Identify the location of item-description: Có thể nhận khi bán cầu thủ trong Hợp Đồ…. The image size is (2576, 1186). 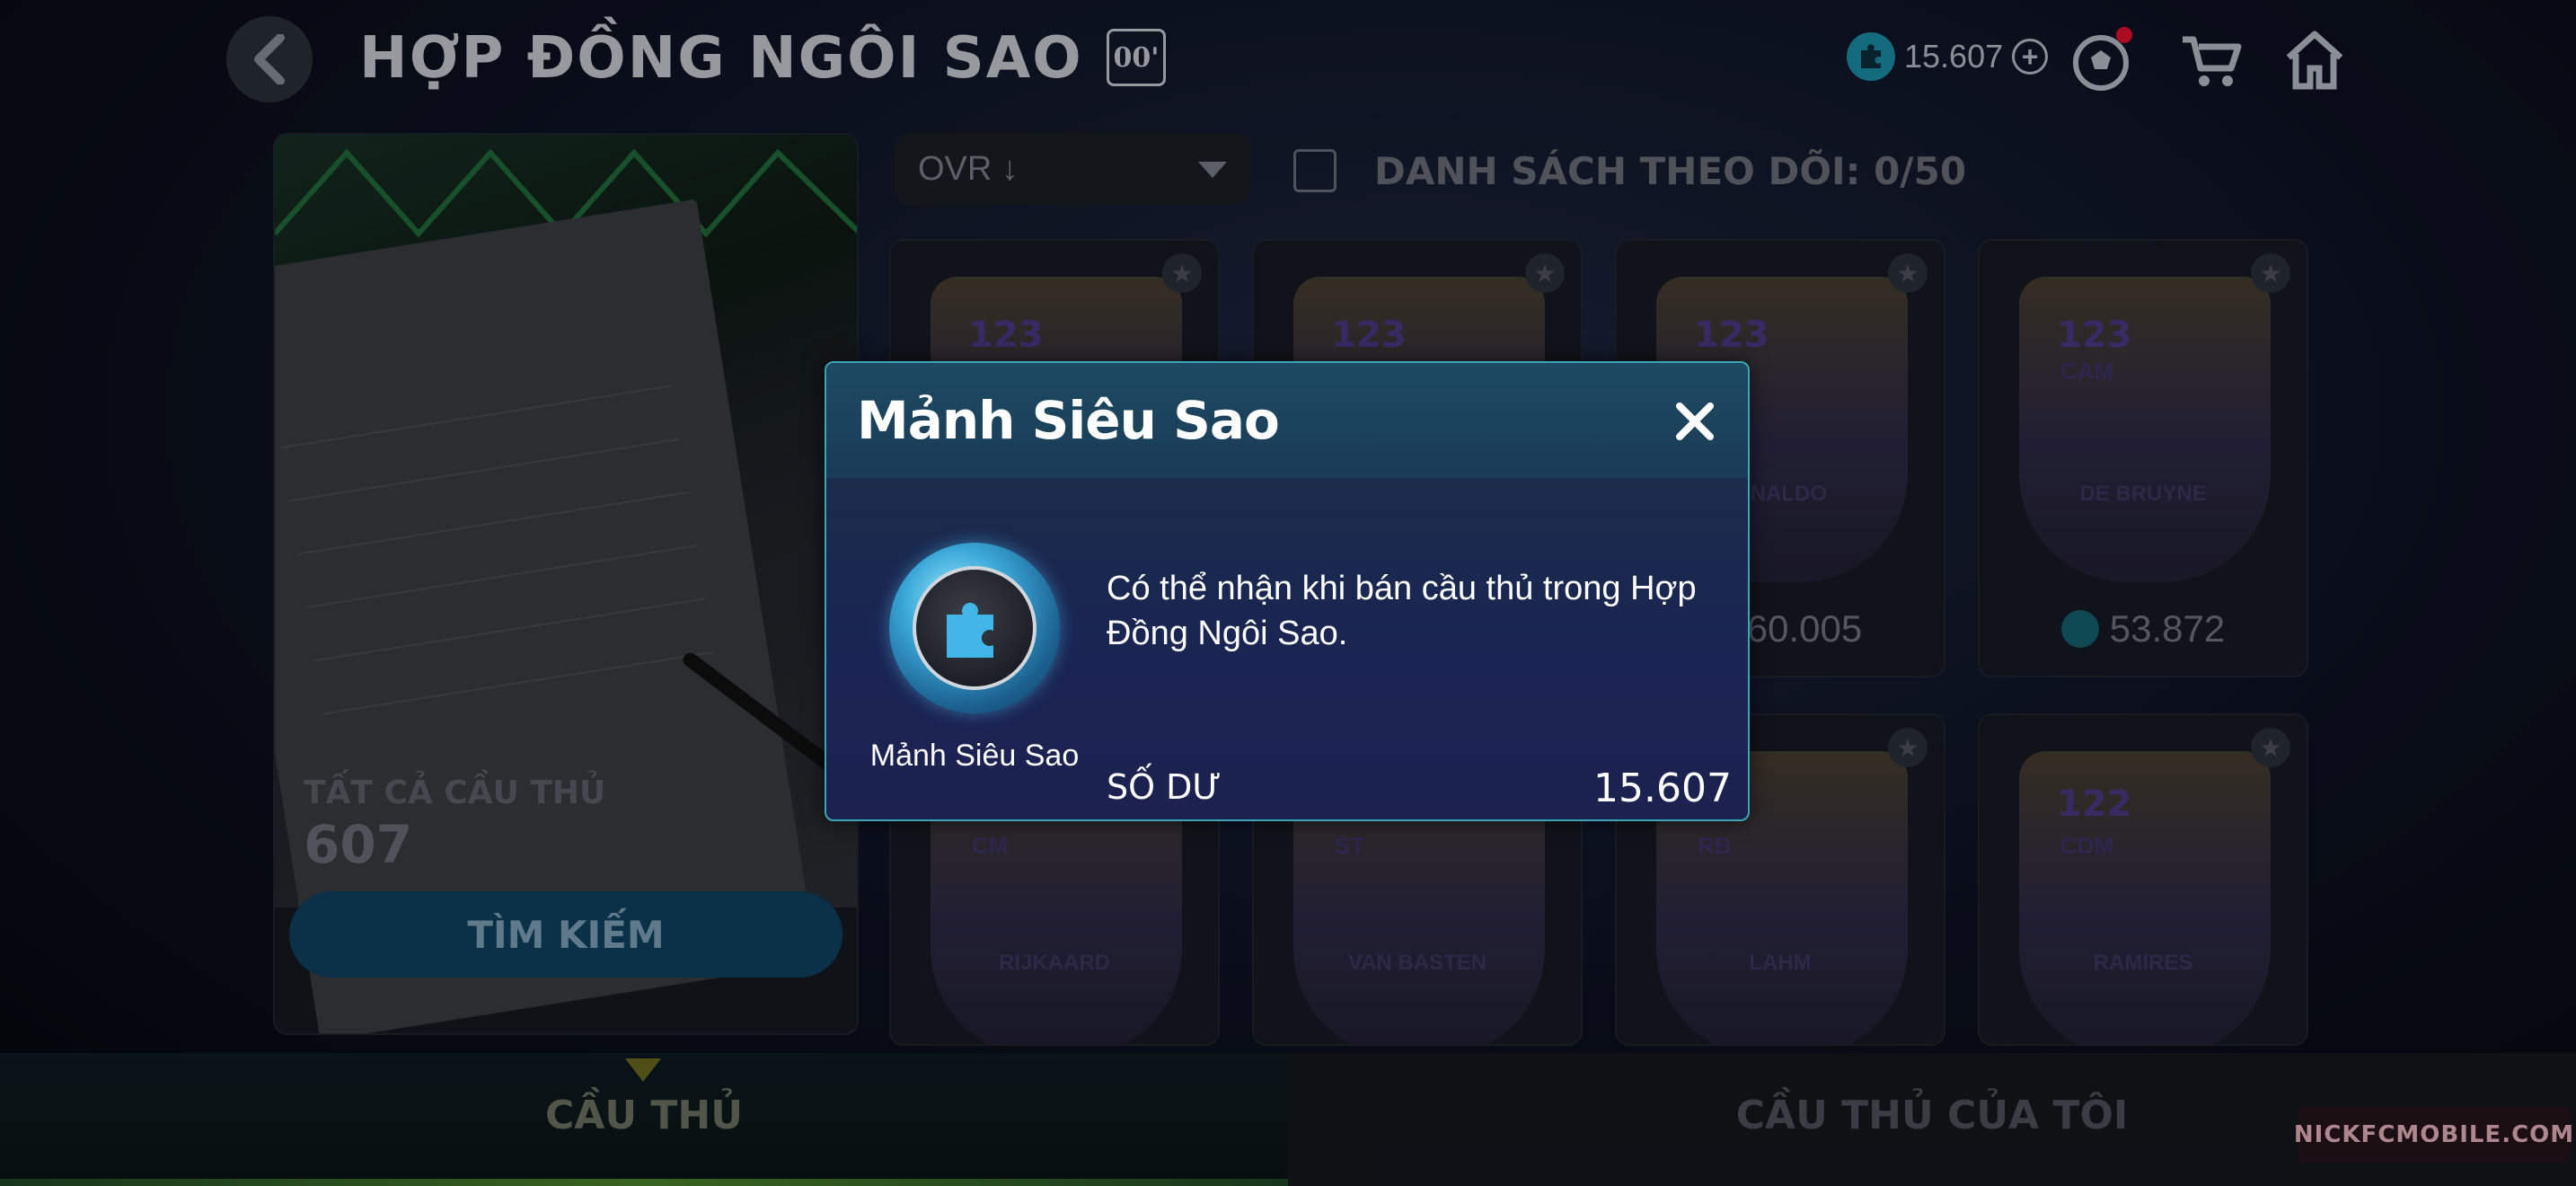
(1402, 611).